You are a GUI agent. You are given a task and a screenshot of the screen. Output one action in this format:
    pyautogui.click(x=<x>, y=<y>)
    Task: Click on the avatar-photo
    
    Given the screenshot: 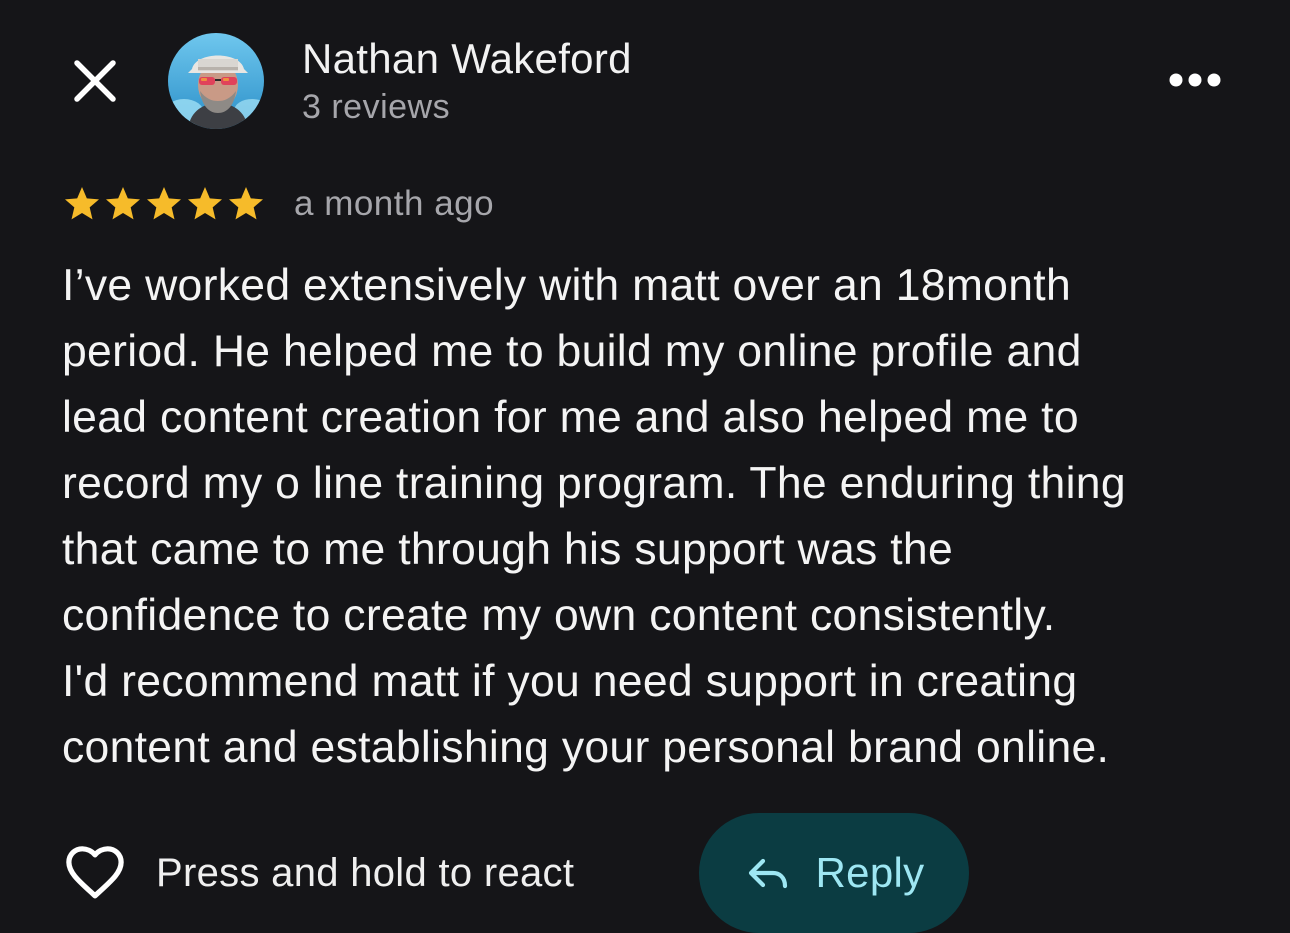 What is the action you would take?
    pyautogui.click(x=216, y=81)
    